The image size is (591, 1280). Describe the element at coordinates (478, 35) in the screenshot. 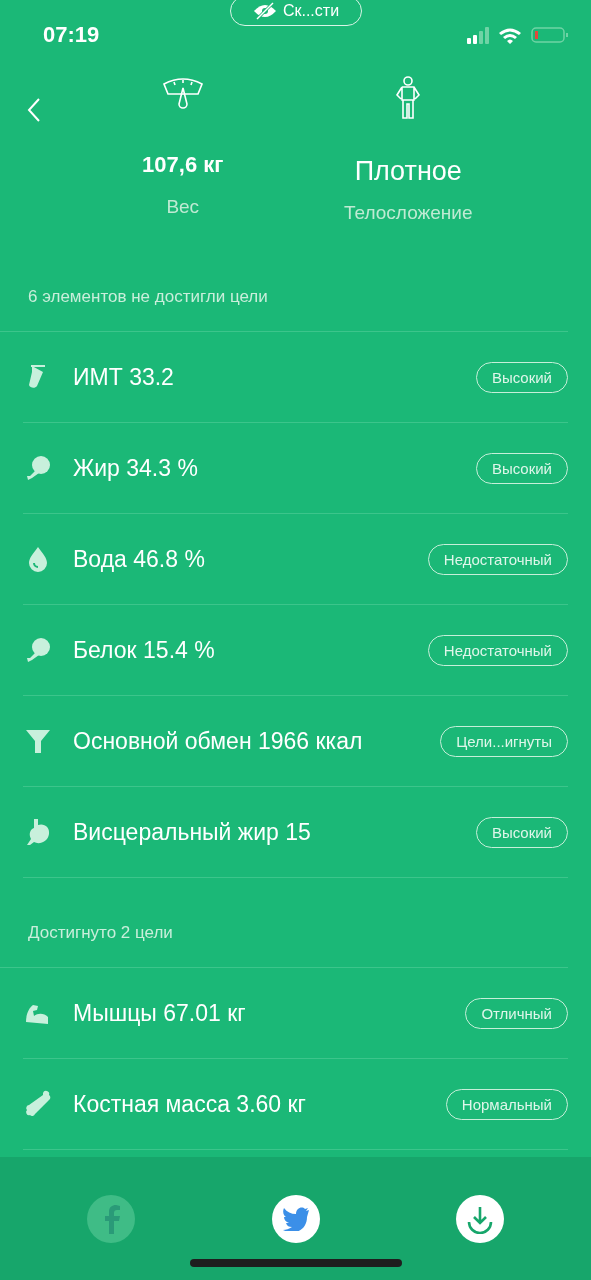

I see `signal-icon` at that location.